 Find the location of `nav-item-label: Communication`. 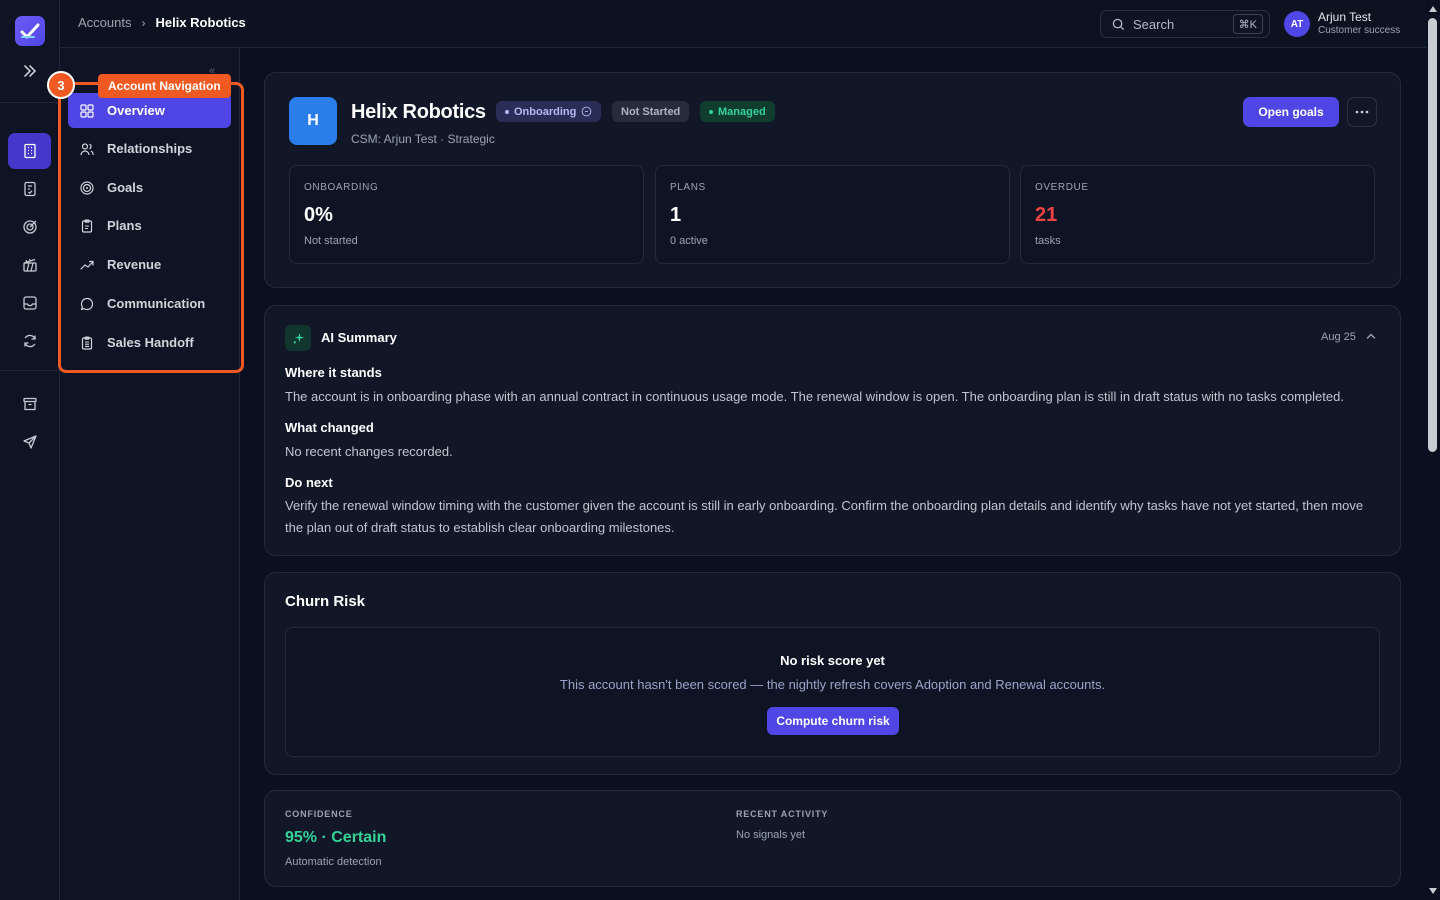

nav-item-label: Communication is located at coordinates (156, 303).